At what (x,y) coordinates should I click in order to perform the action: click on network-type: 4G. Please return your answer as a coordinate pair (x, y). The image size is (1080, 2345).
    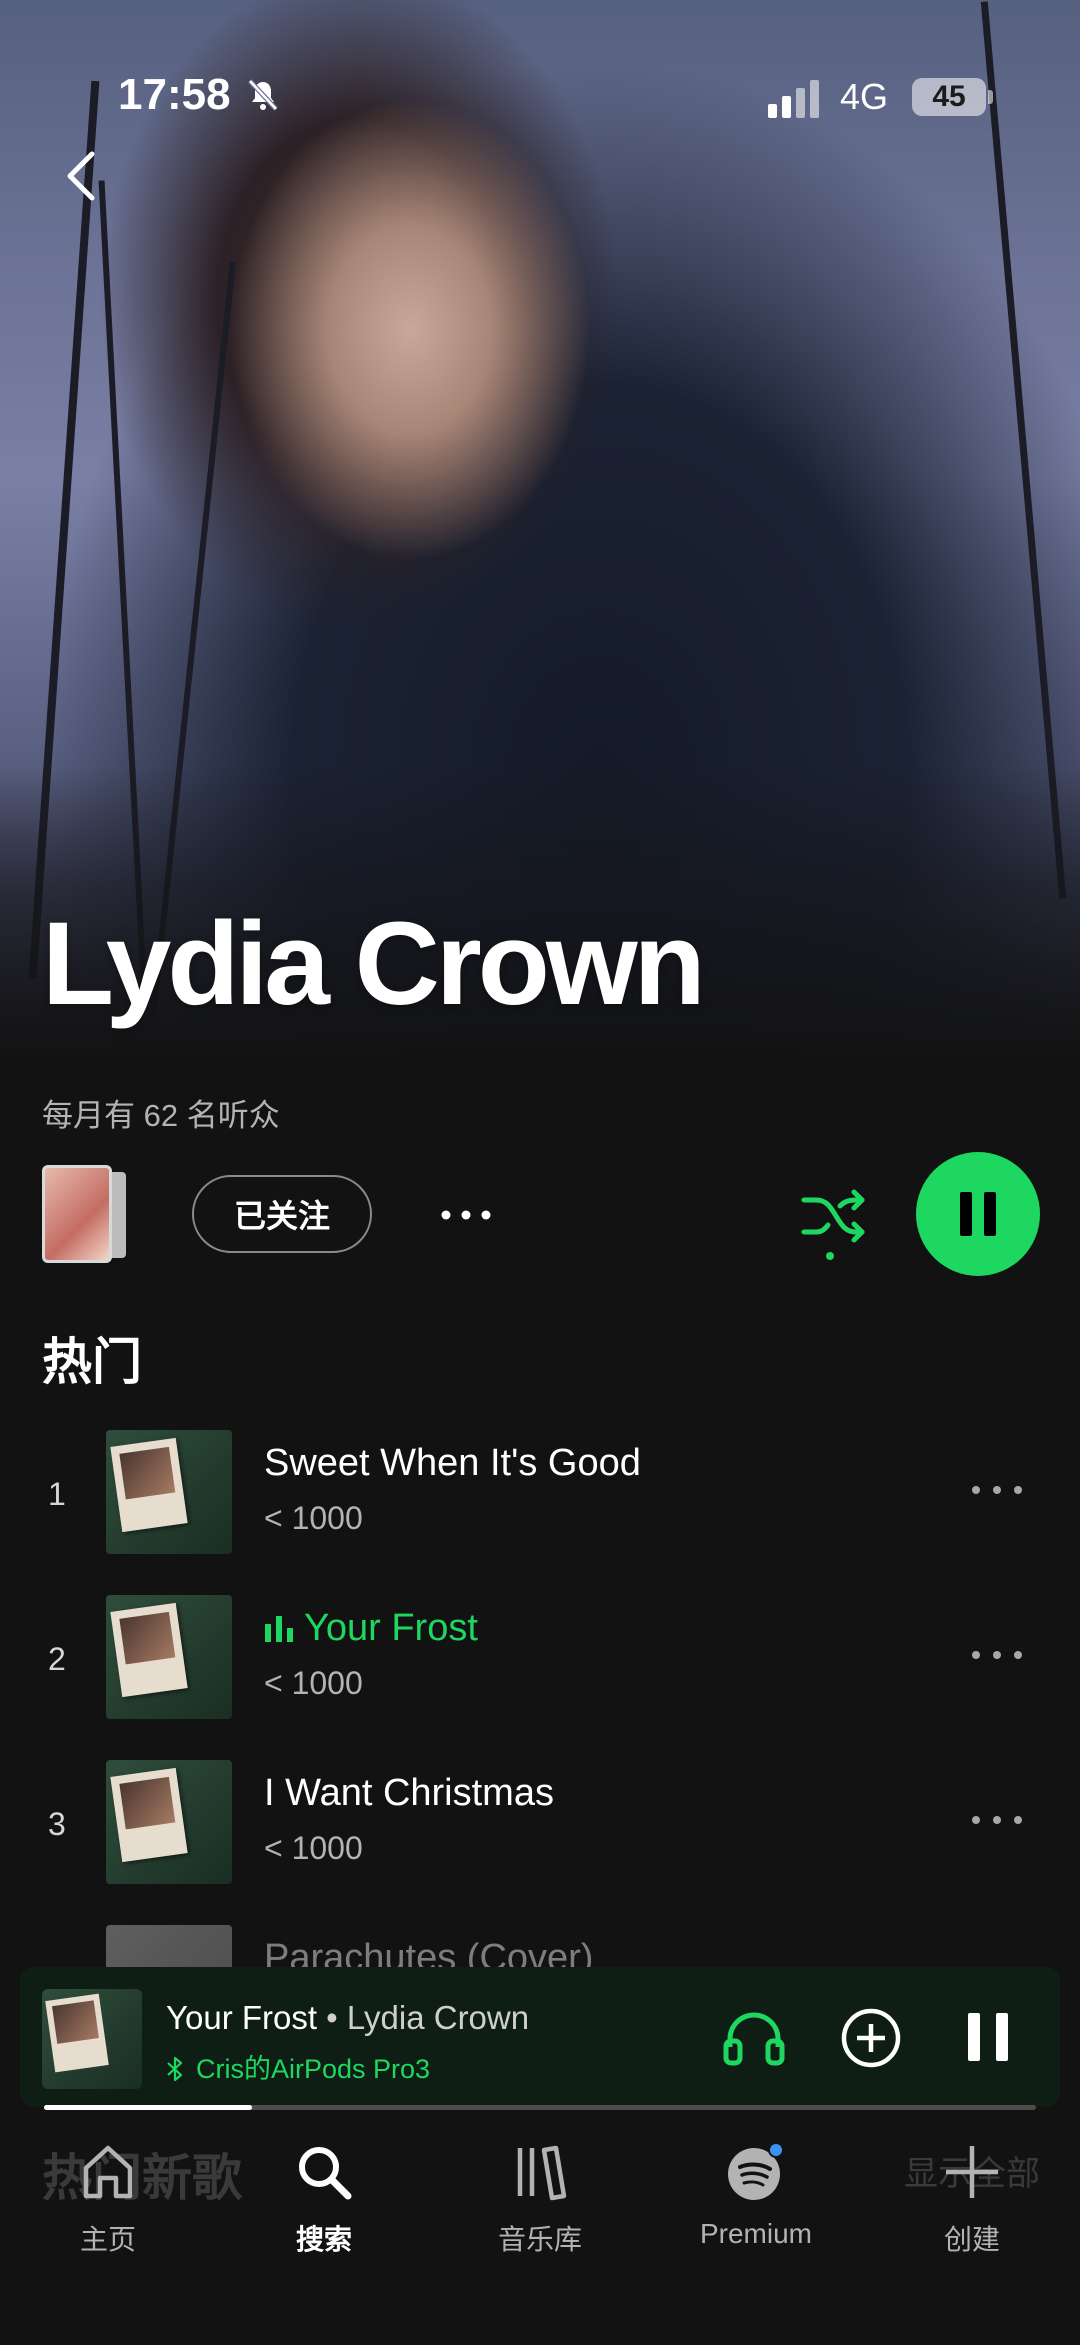
    Looking at the image, I should click on (864, 96).